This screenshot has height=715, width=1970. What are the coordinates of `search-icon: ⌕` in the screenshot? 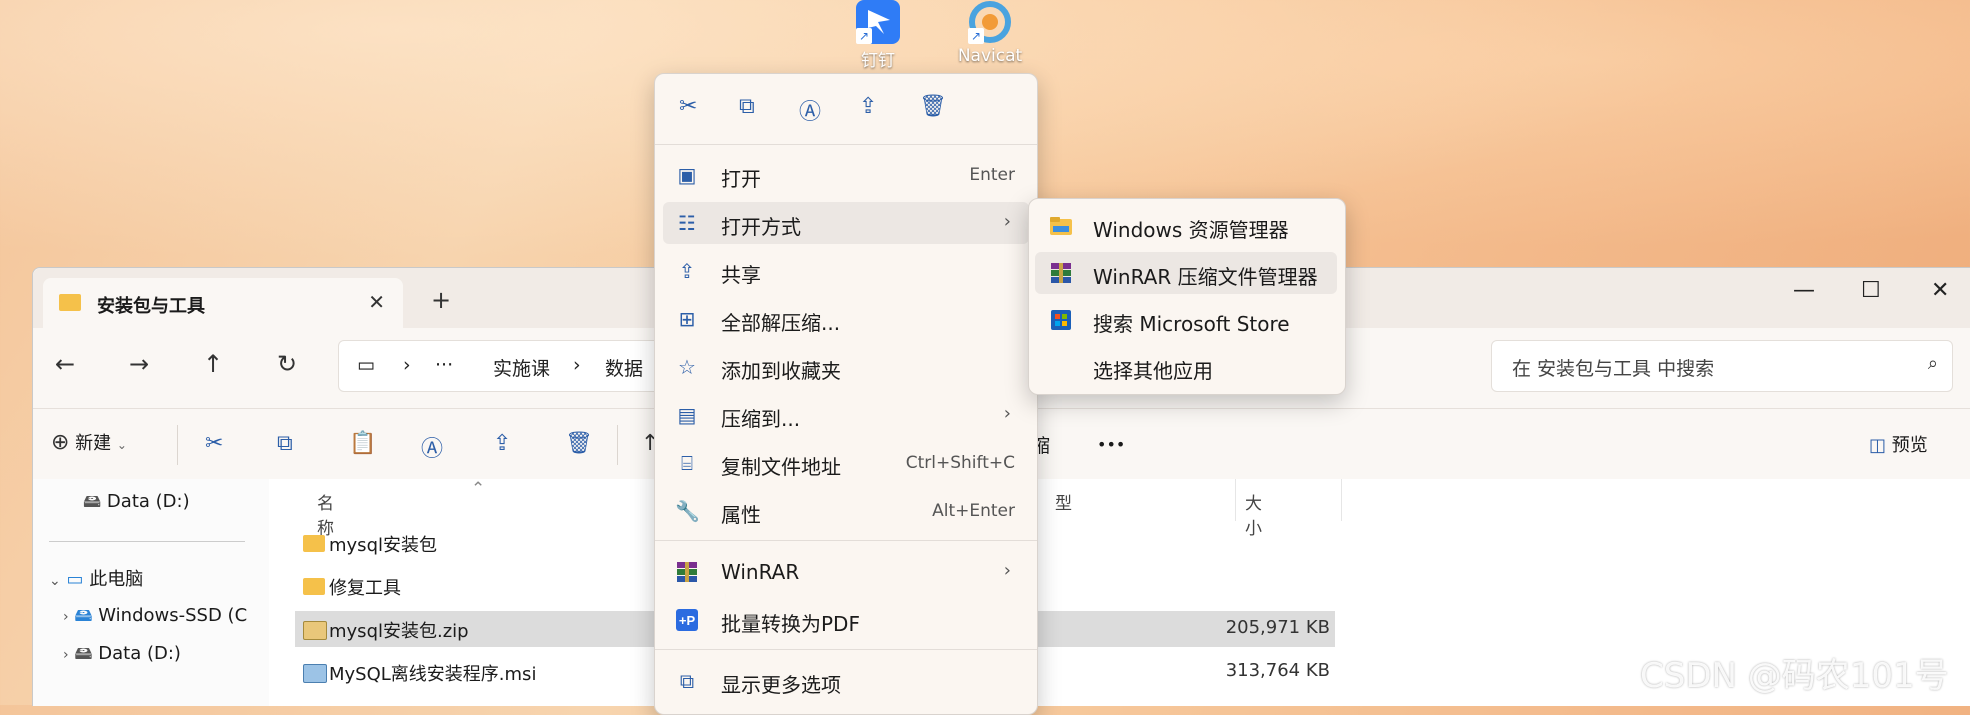 It's located at (1932, 363).